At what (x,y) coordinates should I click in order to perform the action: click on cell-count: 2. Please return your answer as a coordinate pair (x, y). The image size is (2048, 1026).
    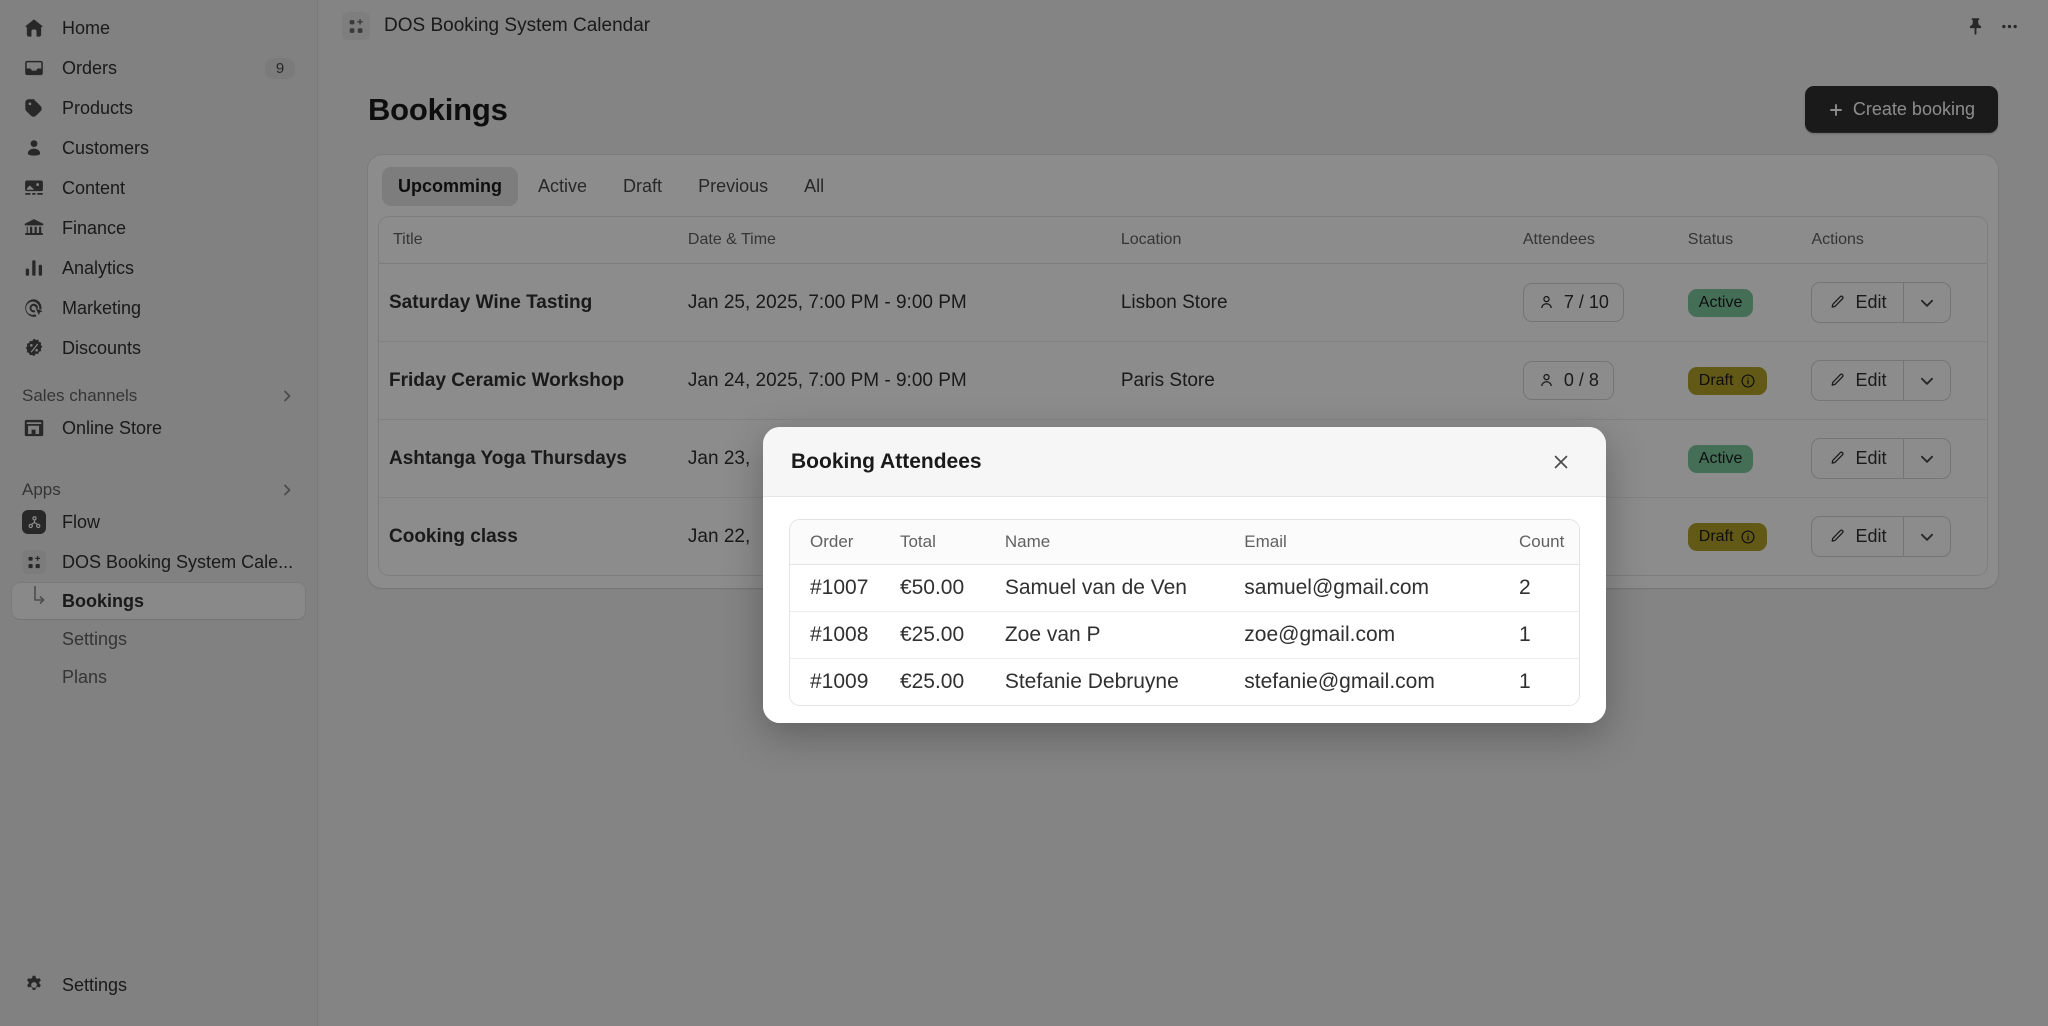
    Looking at the image, I should click on (1544, 588).